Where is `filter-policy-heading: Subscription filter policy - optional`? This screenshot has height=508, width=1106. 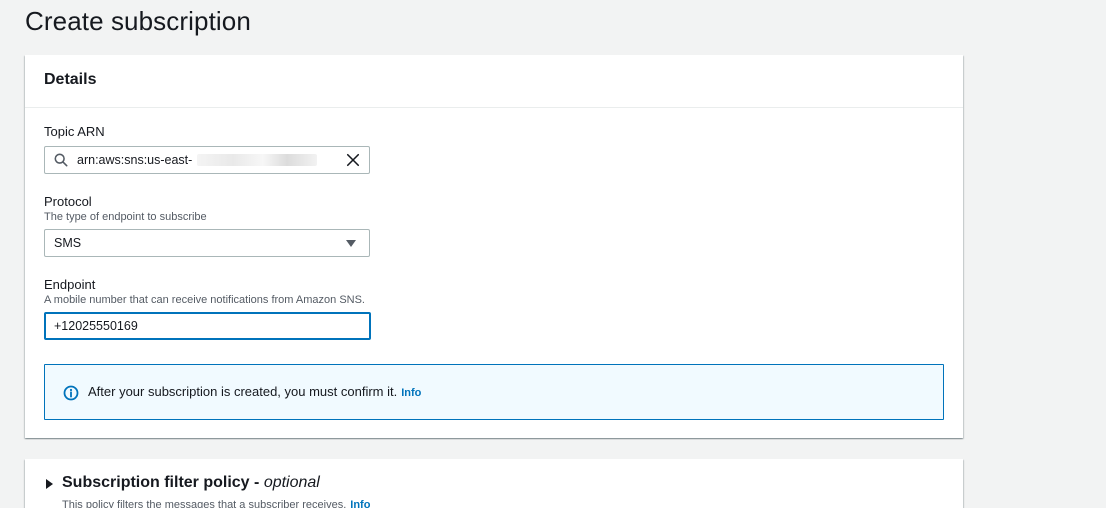
filter-policy-heading: Subscription filter policy - optional is located at coordinates (191, 483).